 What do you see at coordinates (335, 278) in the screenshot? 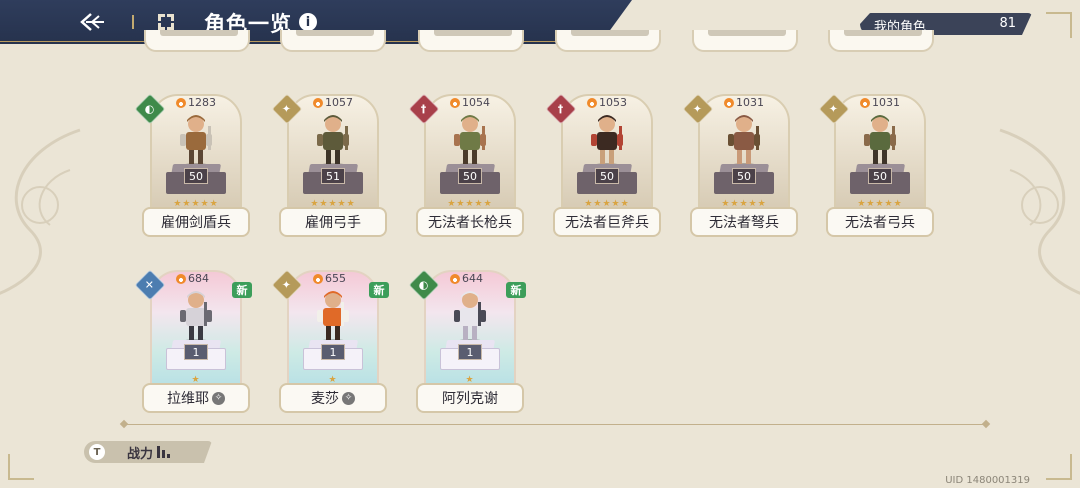
I see `power-value: 655` at bounding box center [335, 278].